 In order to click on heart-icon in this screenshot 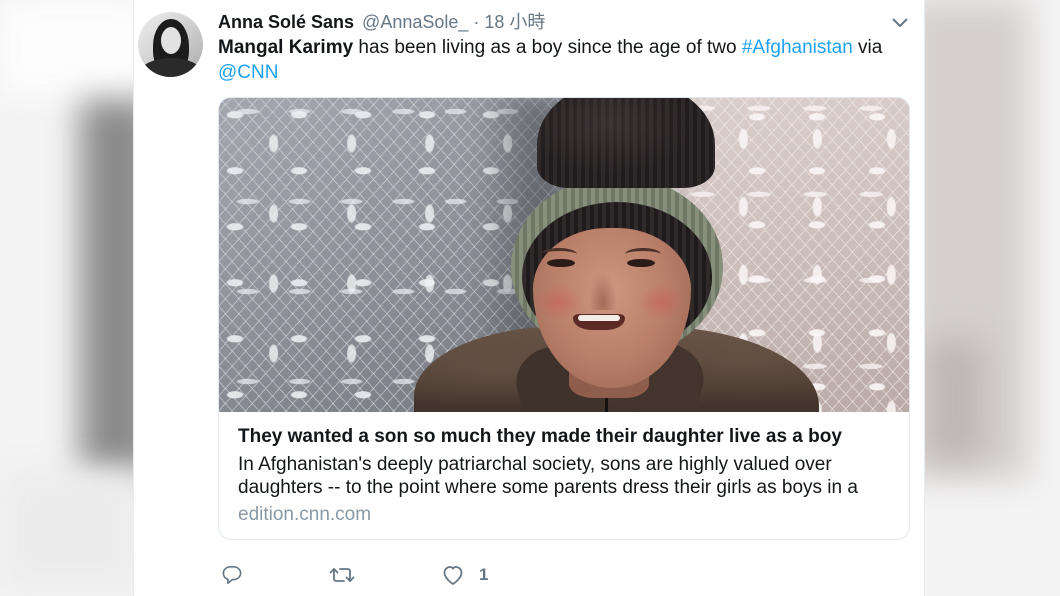, I will do `click(453, 575)`.